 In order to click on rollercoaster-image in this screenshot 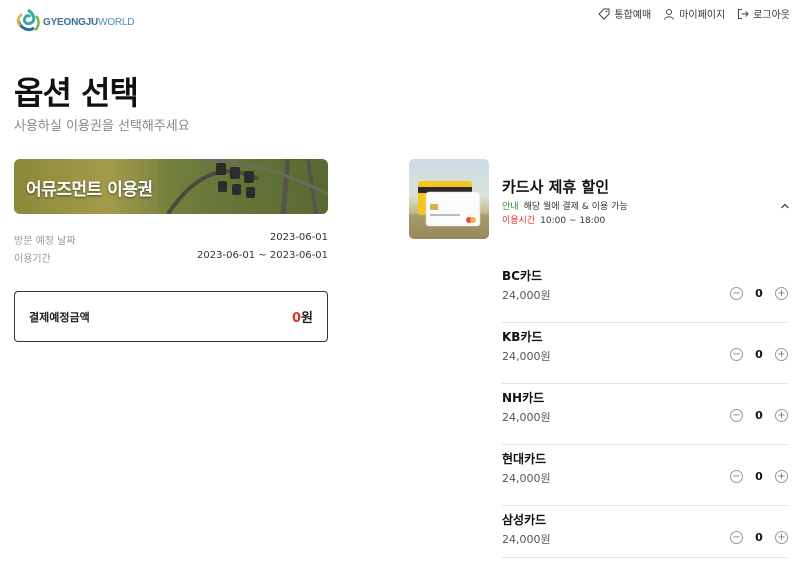, I will do `click(243, 186)`.